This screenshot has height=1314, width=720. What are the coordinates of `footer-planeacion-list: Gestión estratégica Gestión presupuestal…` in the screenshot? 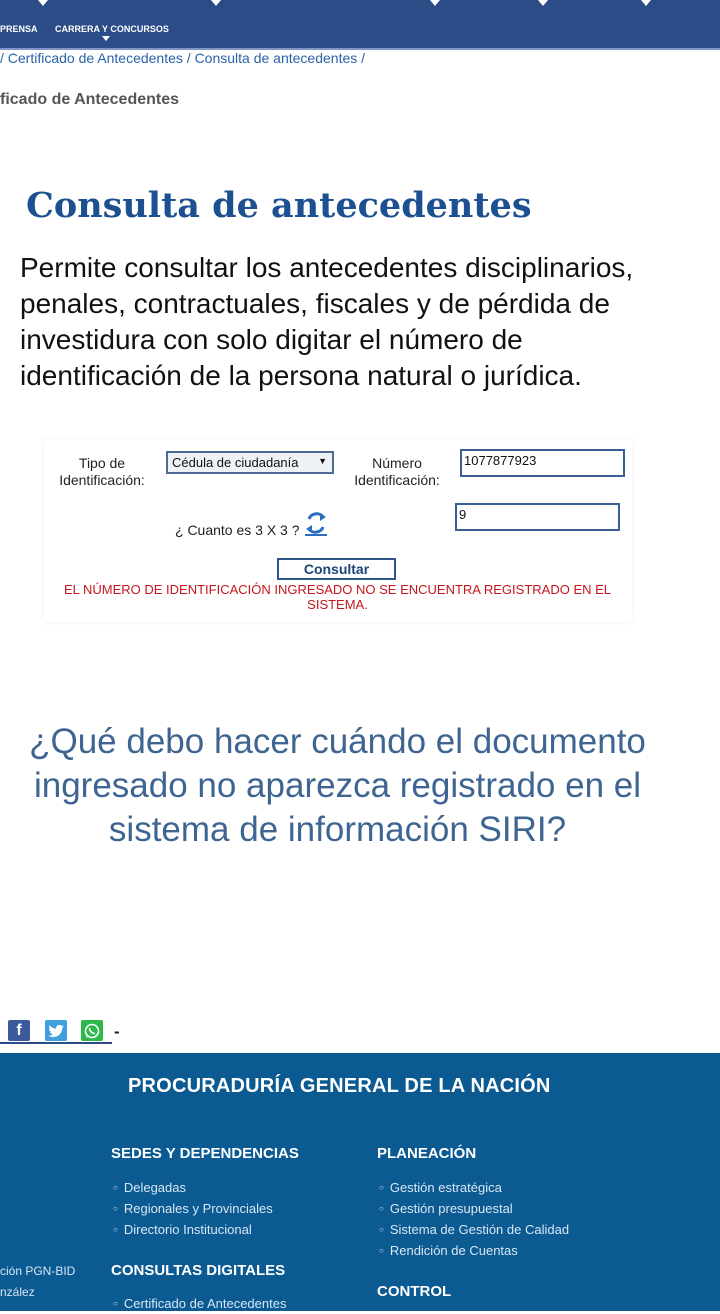 It's located at (474, 1219).